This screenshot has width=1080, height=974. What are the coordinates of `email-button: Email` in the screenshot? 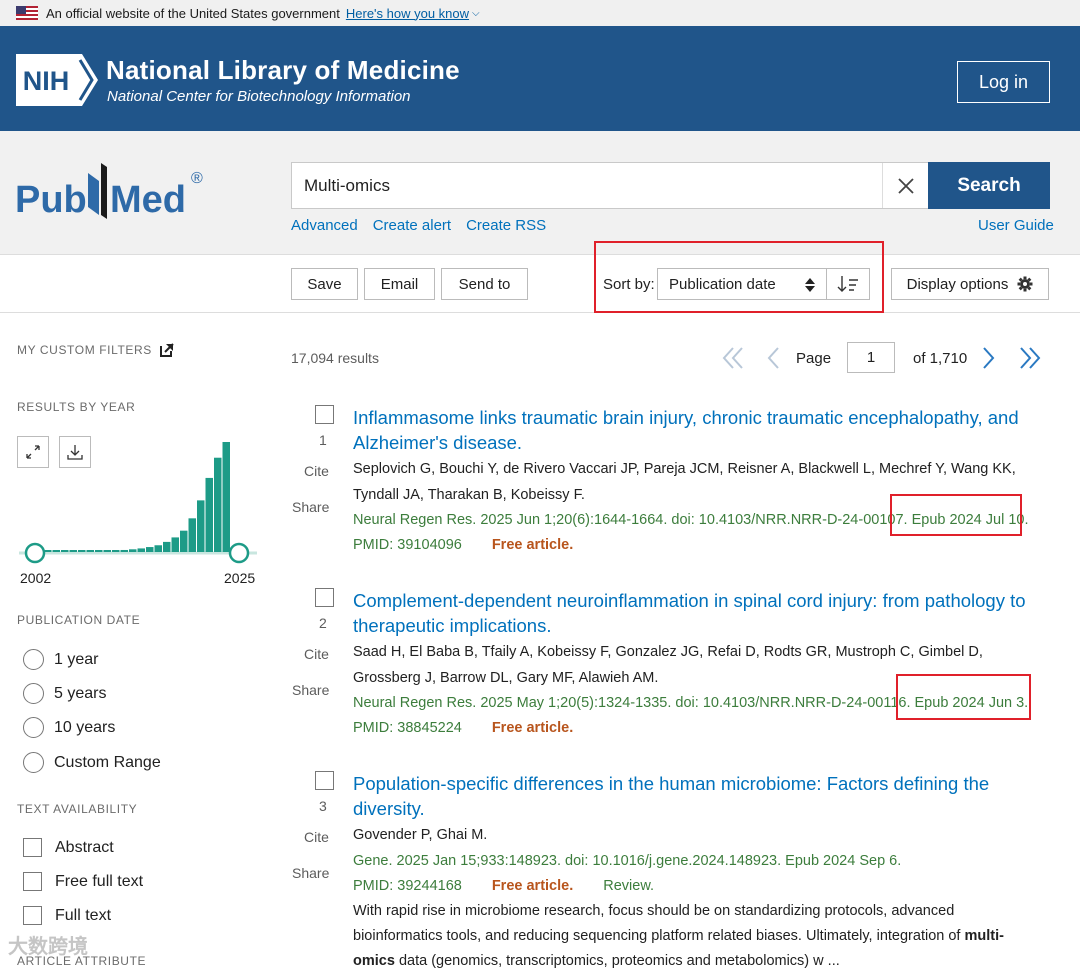 It's located at (399, 284).